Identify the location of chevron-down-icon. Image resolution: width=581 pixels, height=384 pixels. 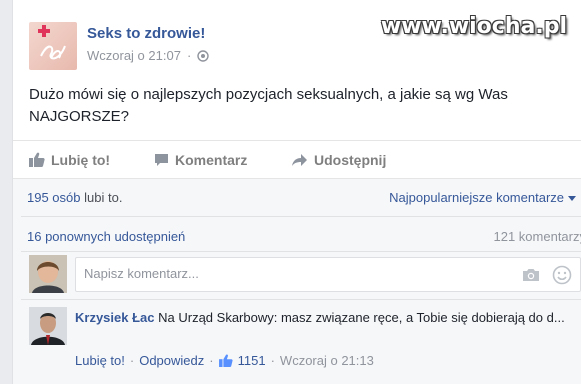
(572, 199).